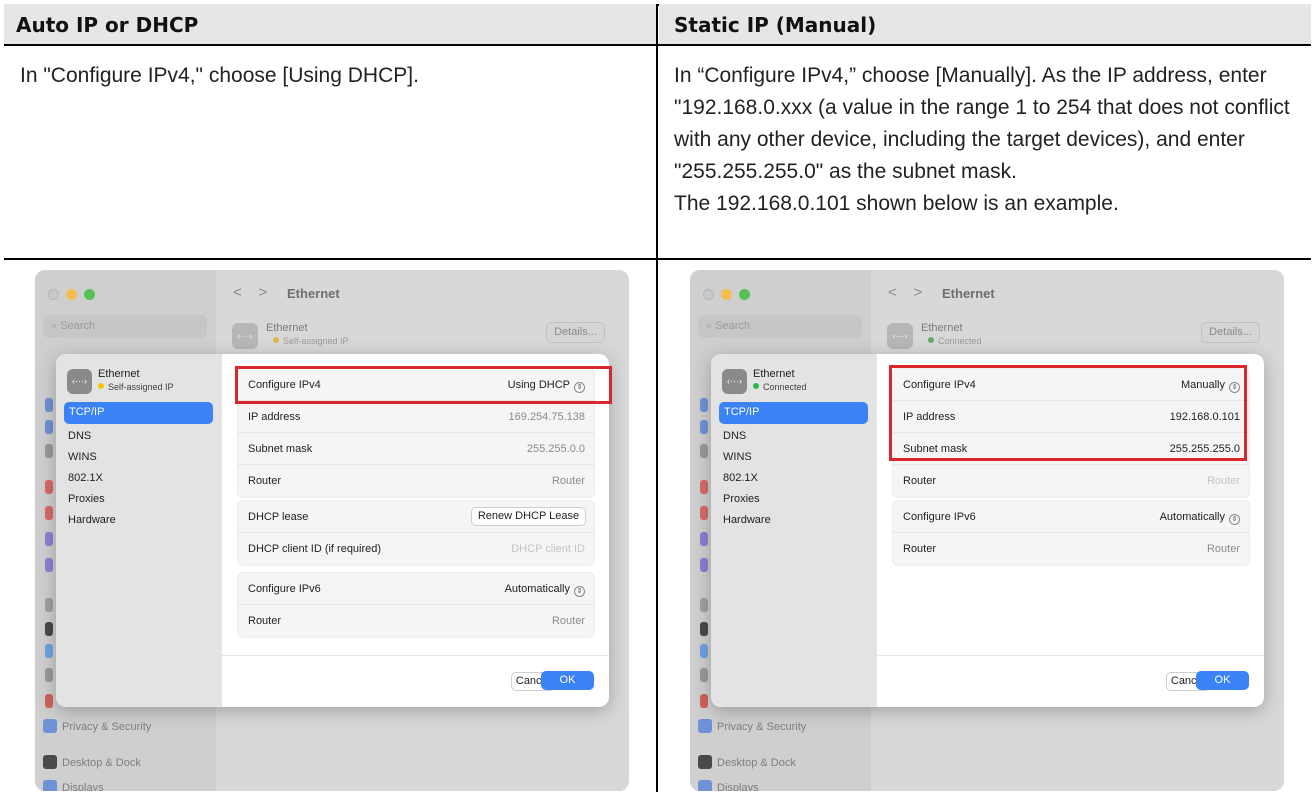 This screenshot has width=1315, height=792. I want to click on window-title: Ethernet, so click(968, 293).